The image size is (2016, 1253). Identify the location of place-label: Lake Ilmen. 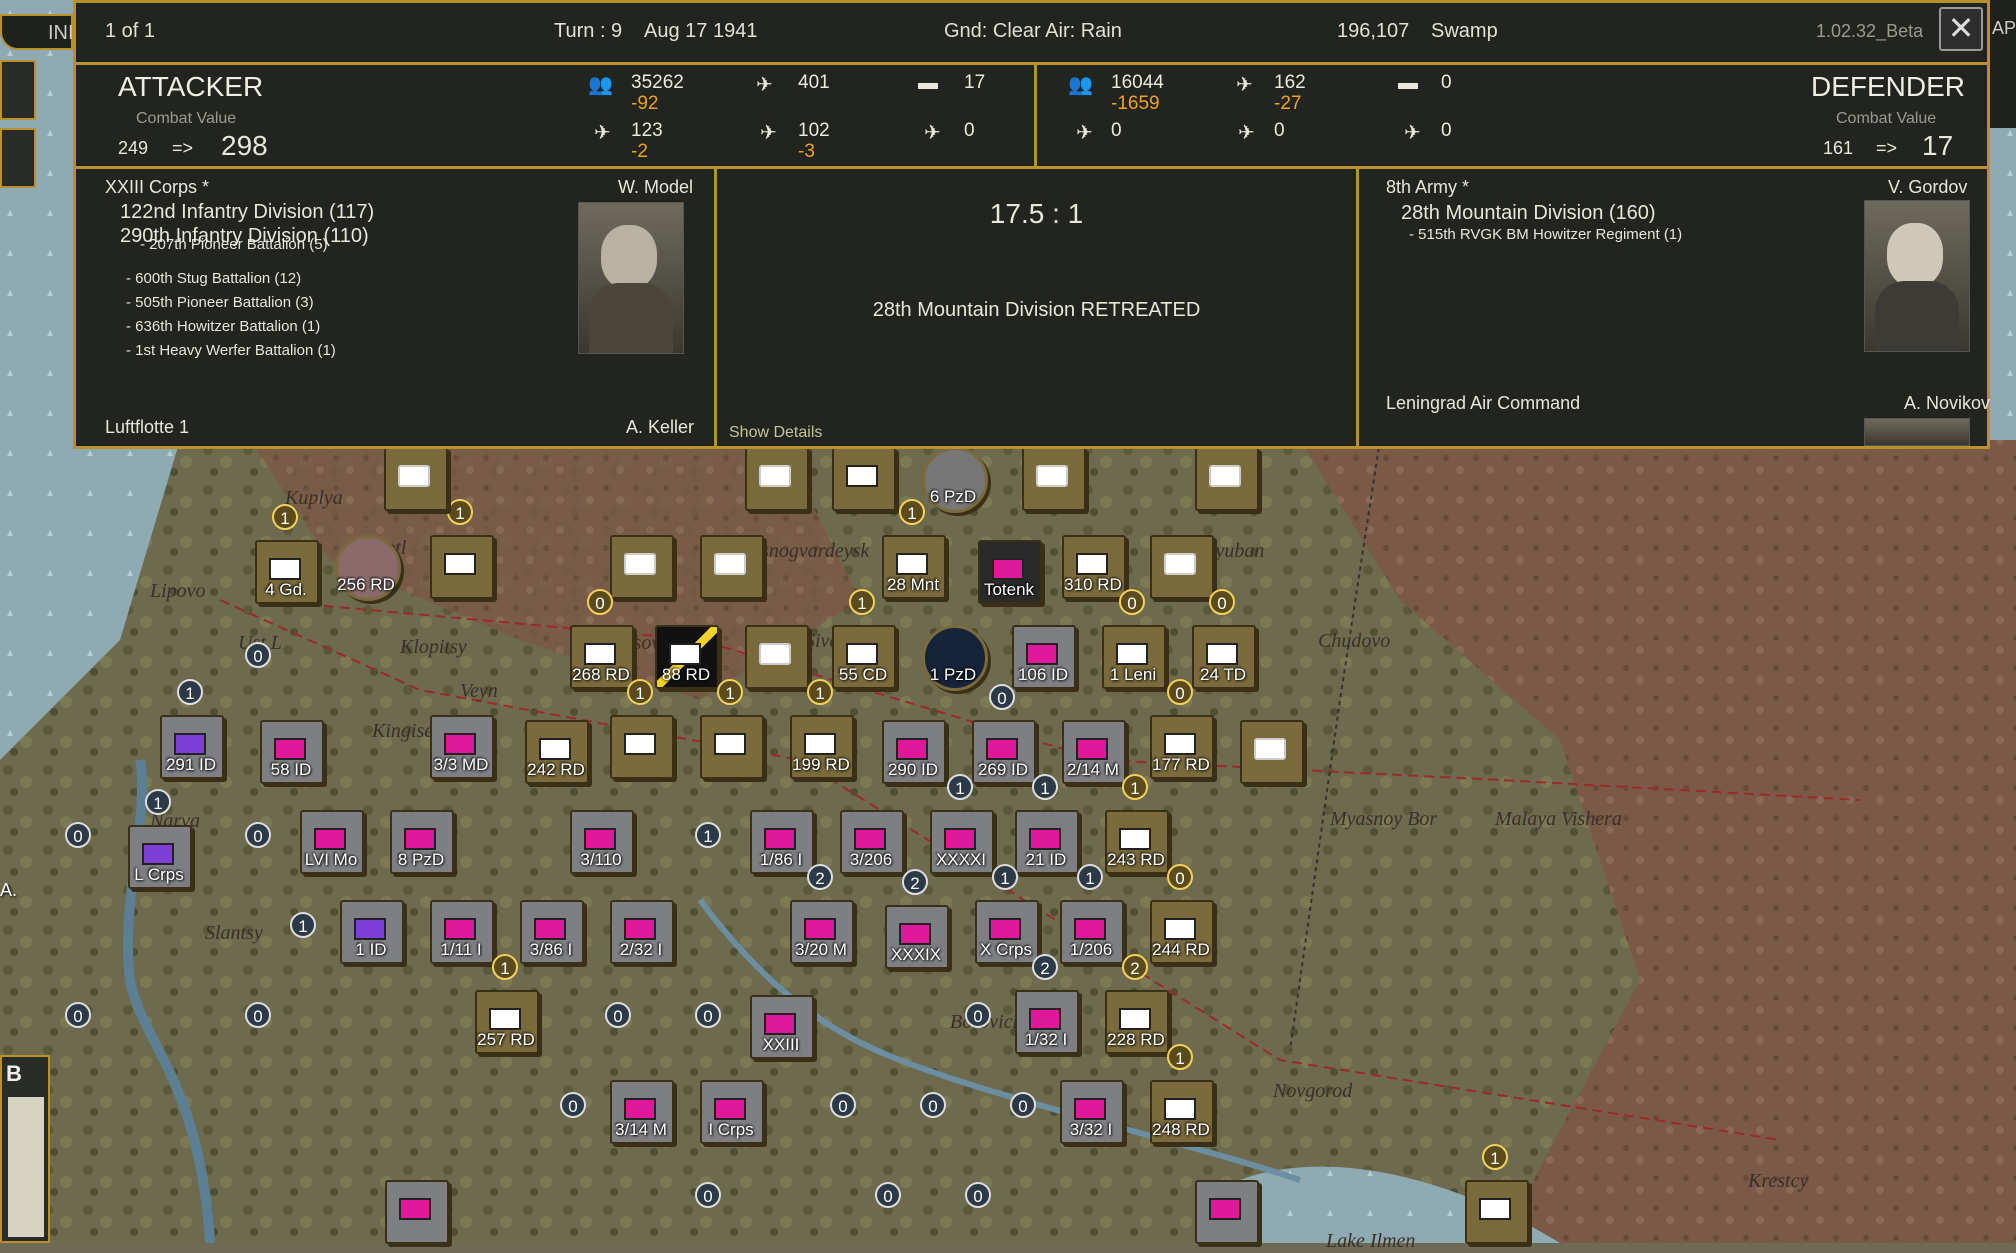
(1371, 1241).